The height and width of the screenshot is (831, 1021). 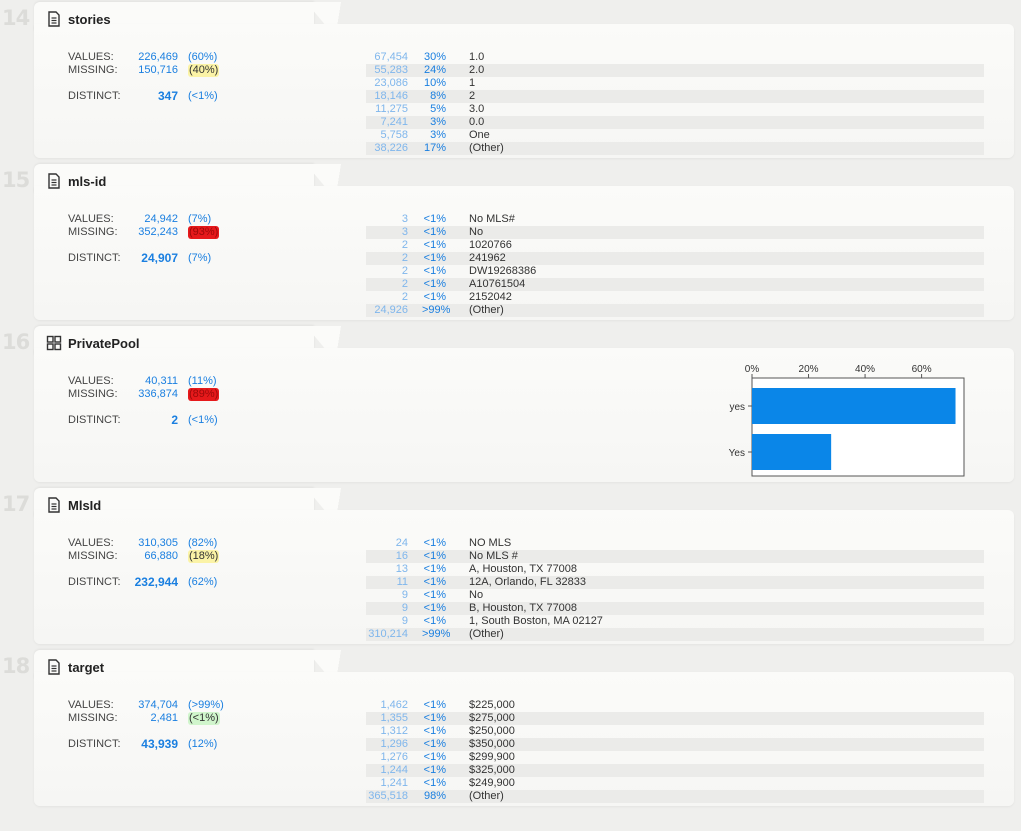 What do you see at coordinates (404, 608) in the screenshot?
I see `frequency-count: 9` at bounding box center [404, 608].